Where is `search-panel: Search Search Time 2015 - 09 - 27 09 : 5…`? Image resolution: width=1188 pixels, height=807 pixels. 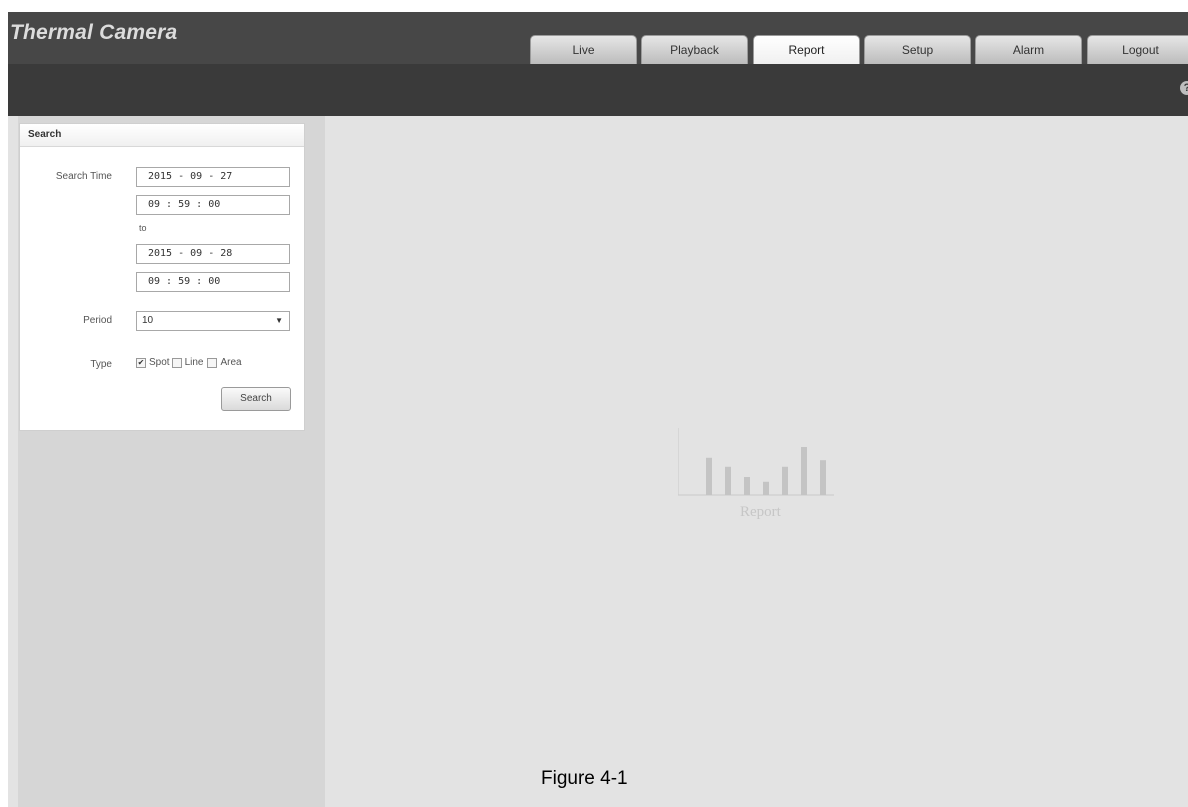
search-panel: Search Search Time 2015 - 09 - 27 09 : 5… is located at coordinates (162, 277).